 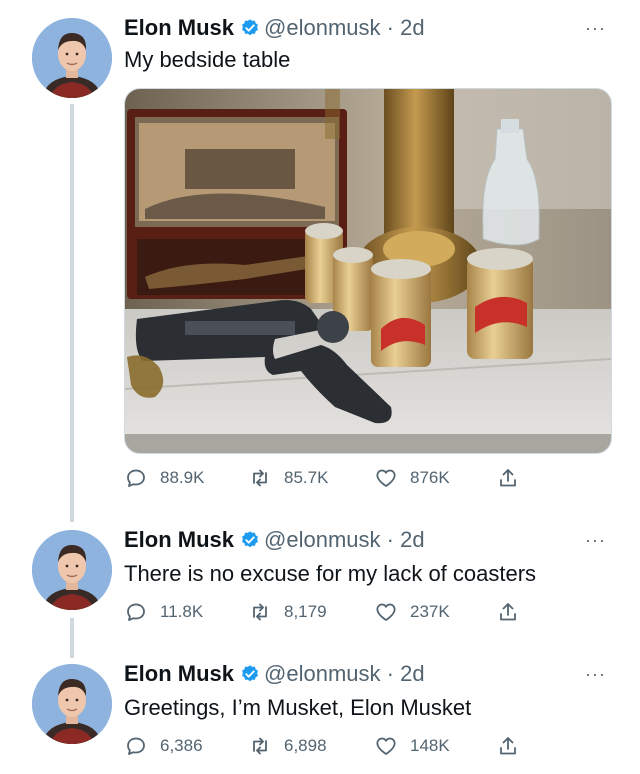 What do you see at coordinates (305, 611) in the screenshot?
I see `retweet-count: 8,179` at bounding box center [305, 611].